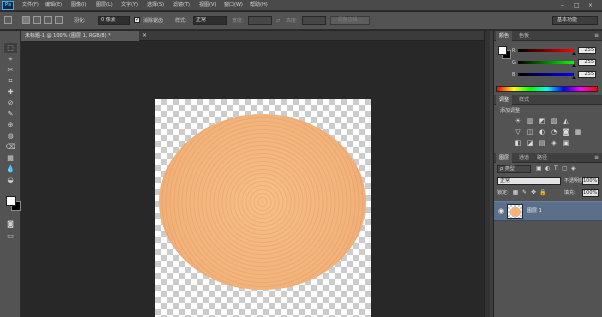 The image size is (602, 317). What do you see at coordinates (504, 36) in the screenshot?
I see `tab-color: 颜色` at bounding box center [504, 36].